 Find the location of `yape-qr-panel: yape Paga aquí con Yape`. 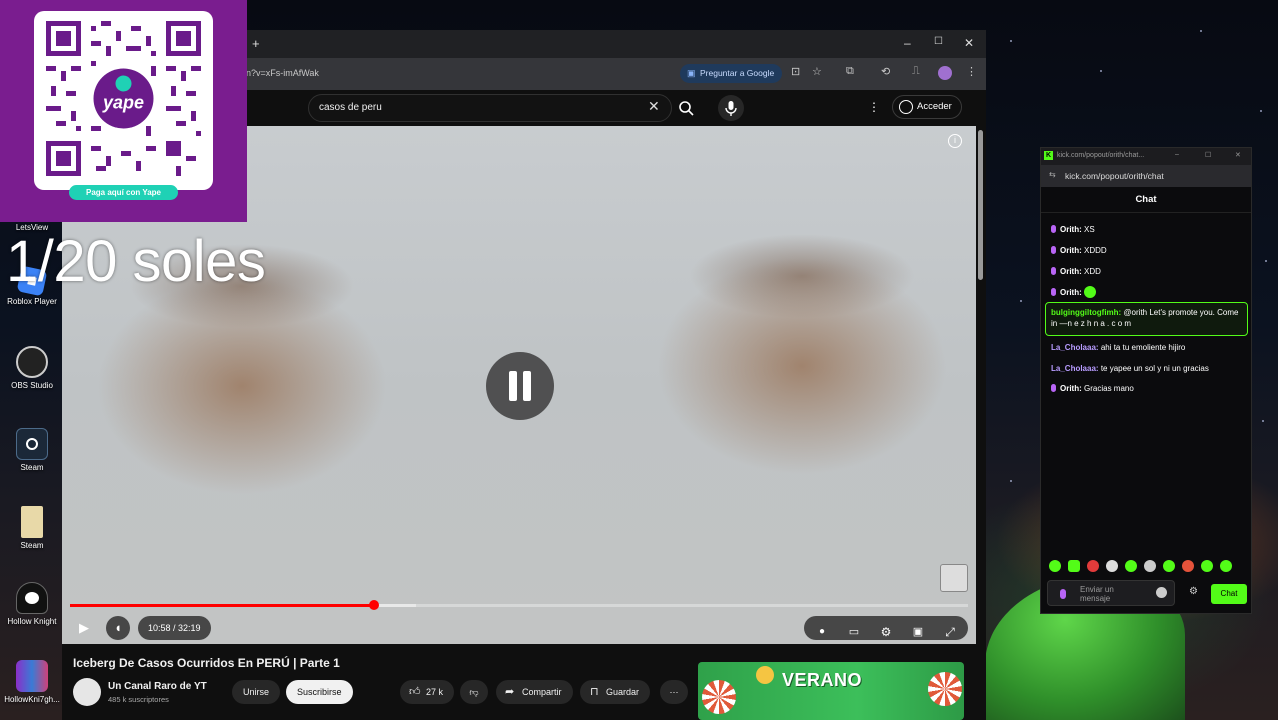

yape-qr-panel: yape Paga aquí con Yape is located at coordinates (123, 111).